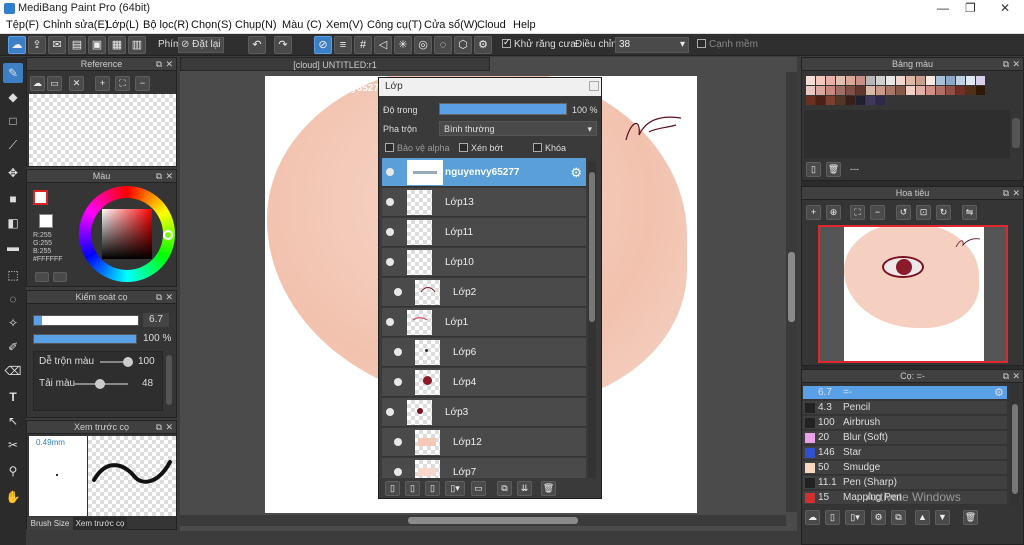 This screenshot has width=1024, height=545. Describe the element at coordinates (484, 202) in the screenshot. I see `layer-row: Lớp13` at that location.